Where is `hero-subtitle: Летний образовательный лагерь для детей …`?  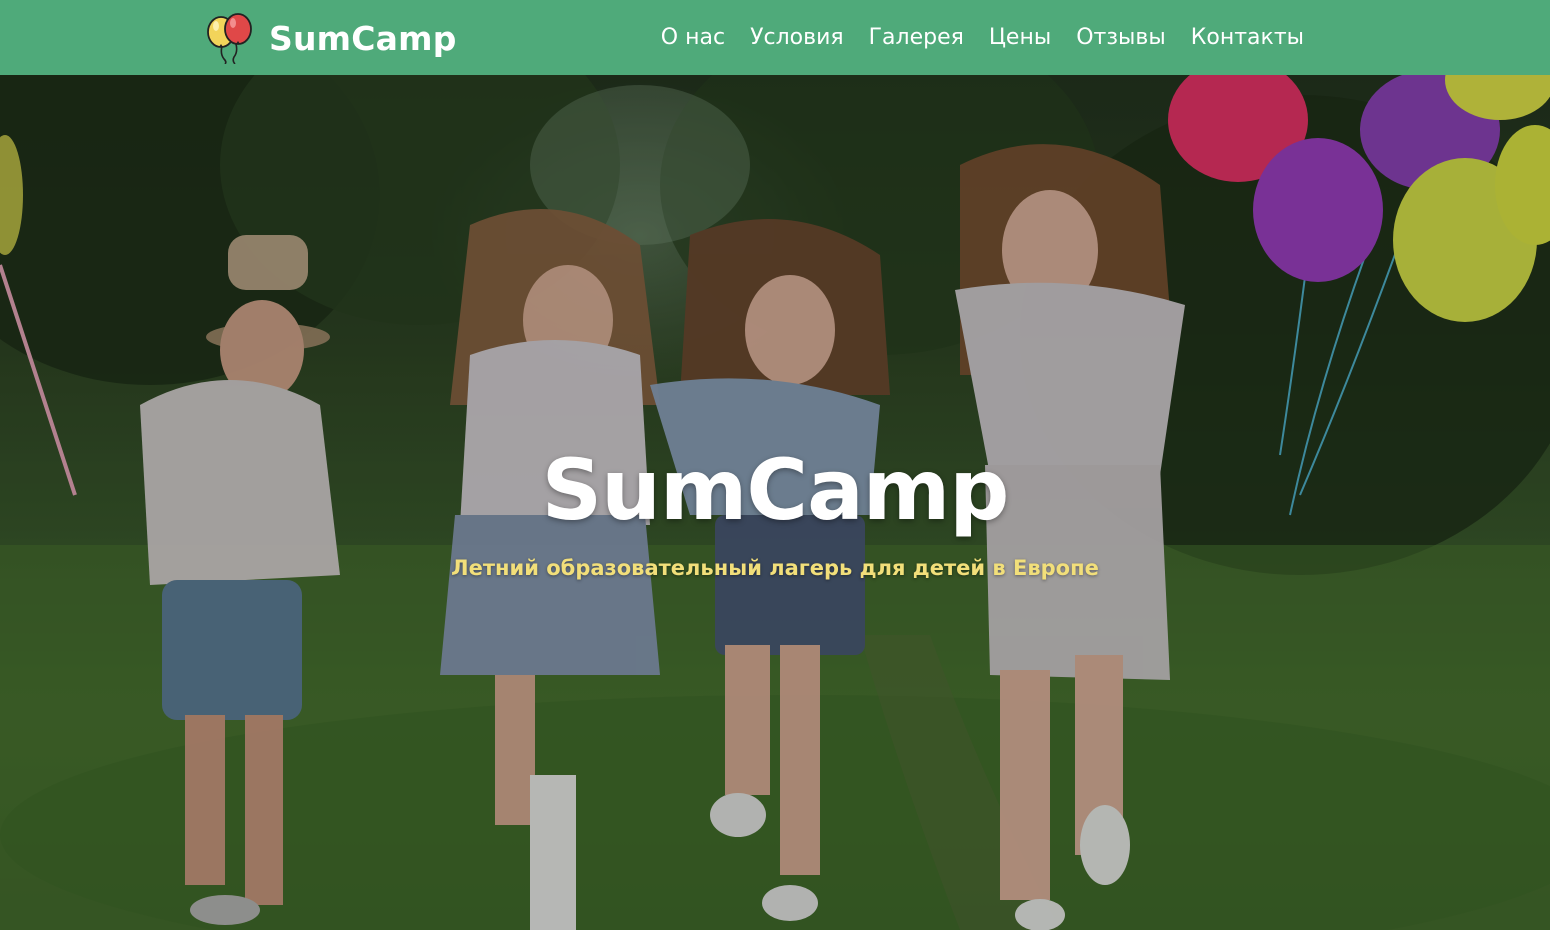
hero-subtitle: Летний образовательный лагерь для детей … is located at coordinates (775, 568).